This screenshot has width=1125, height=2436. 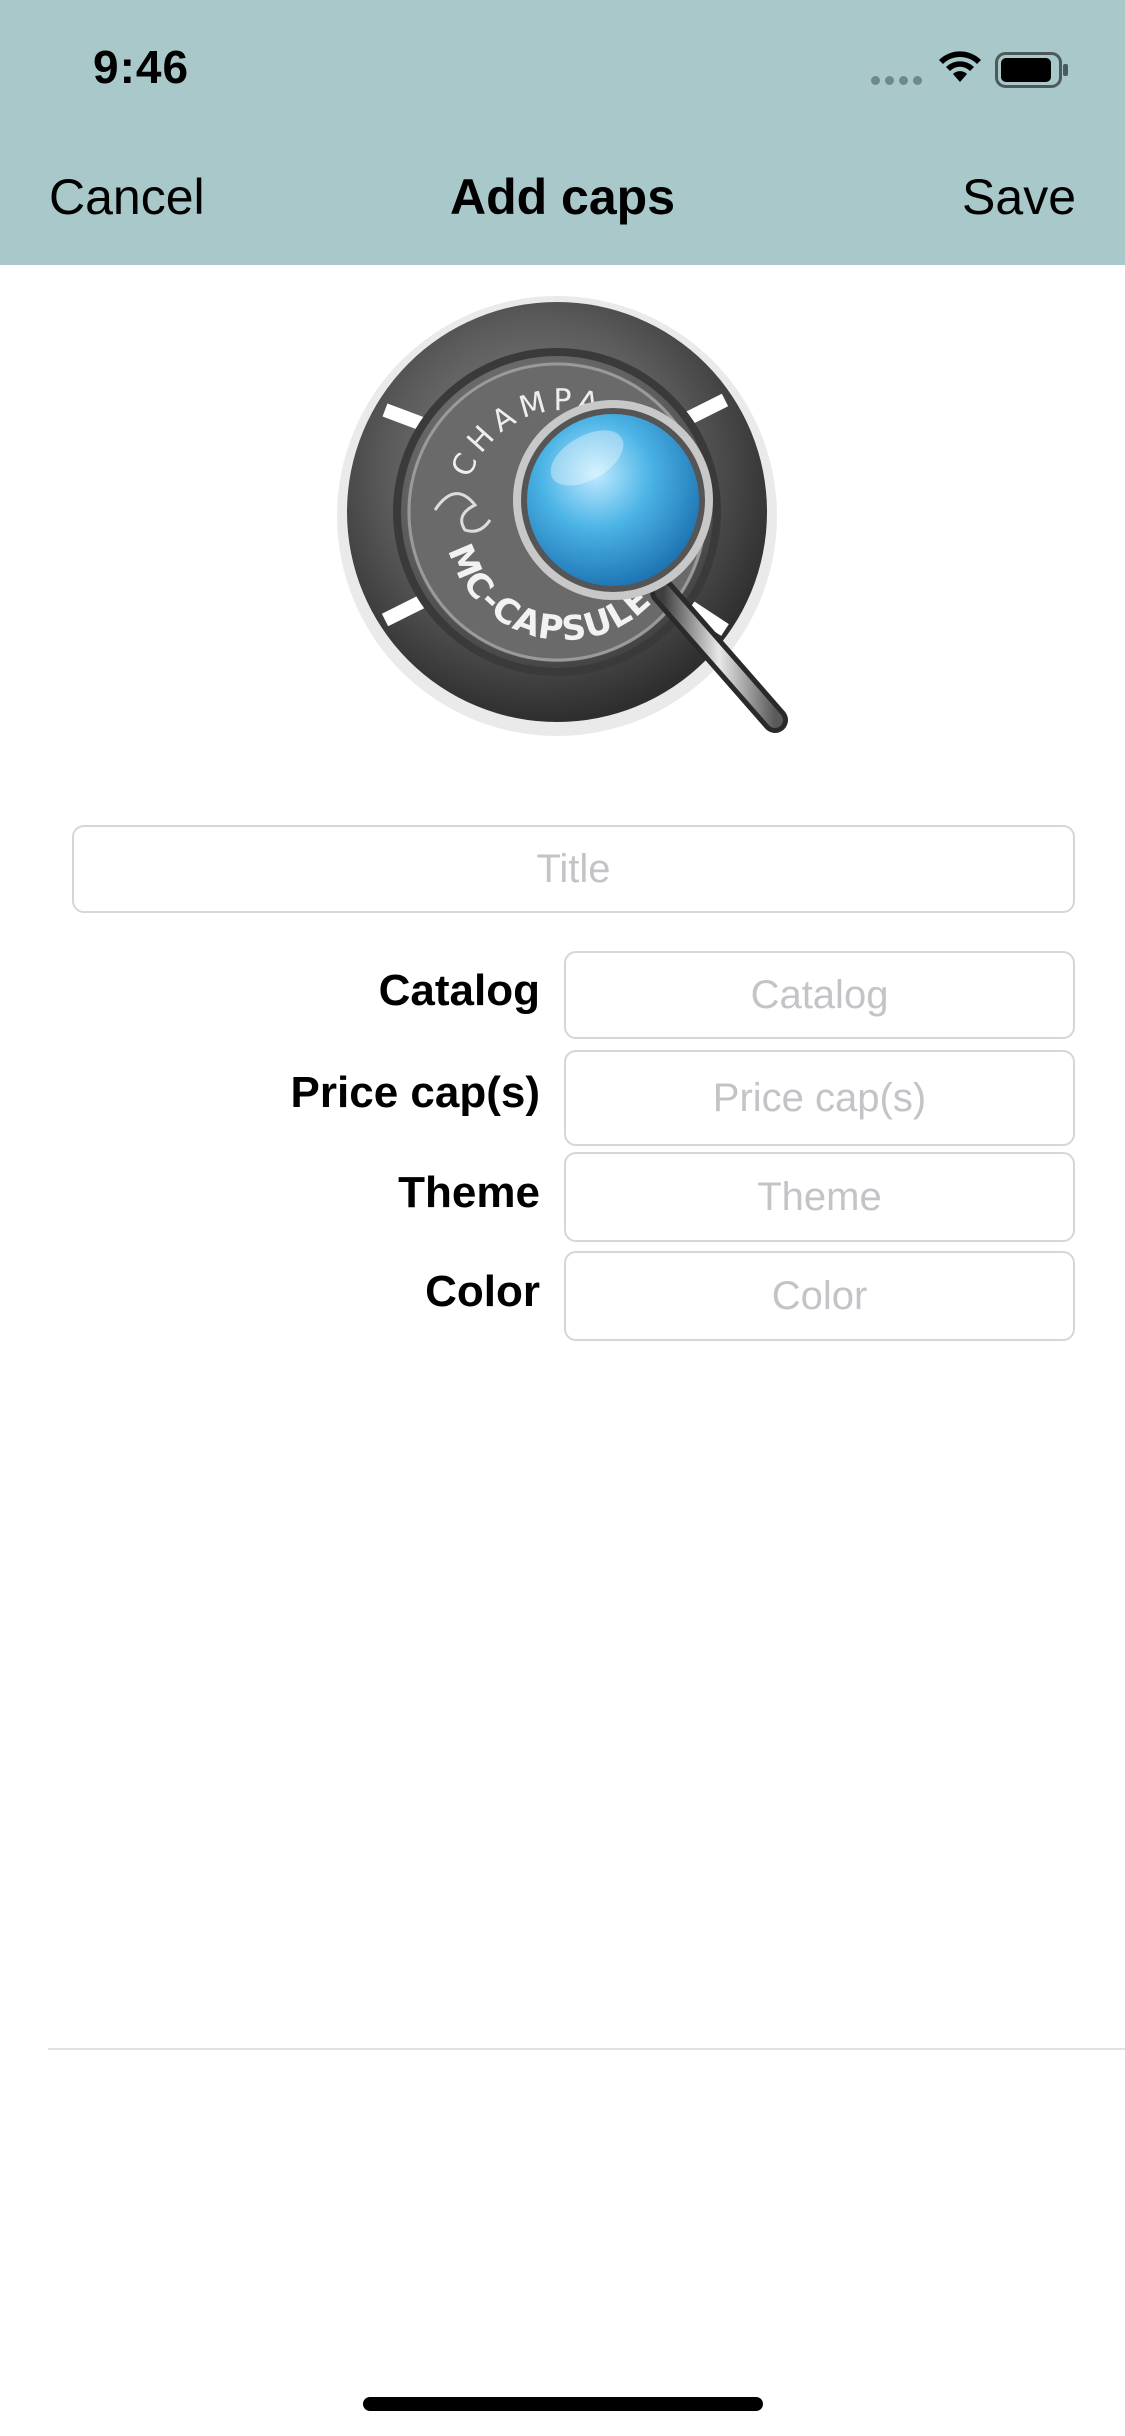 I want to click on title-input, so click(x=573, y=869).